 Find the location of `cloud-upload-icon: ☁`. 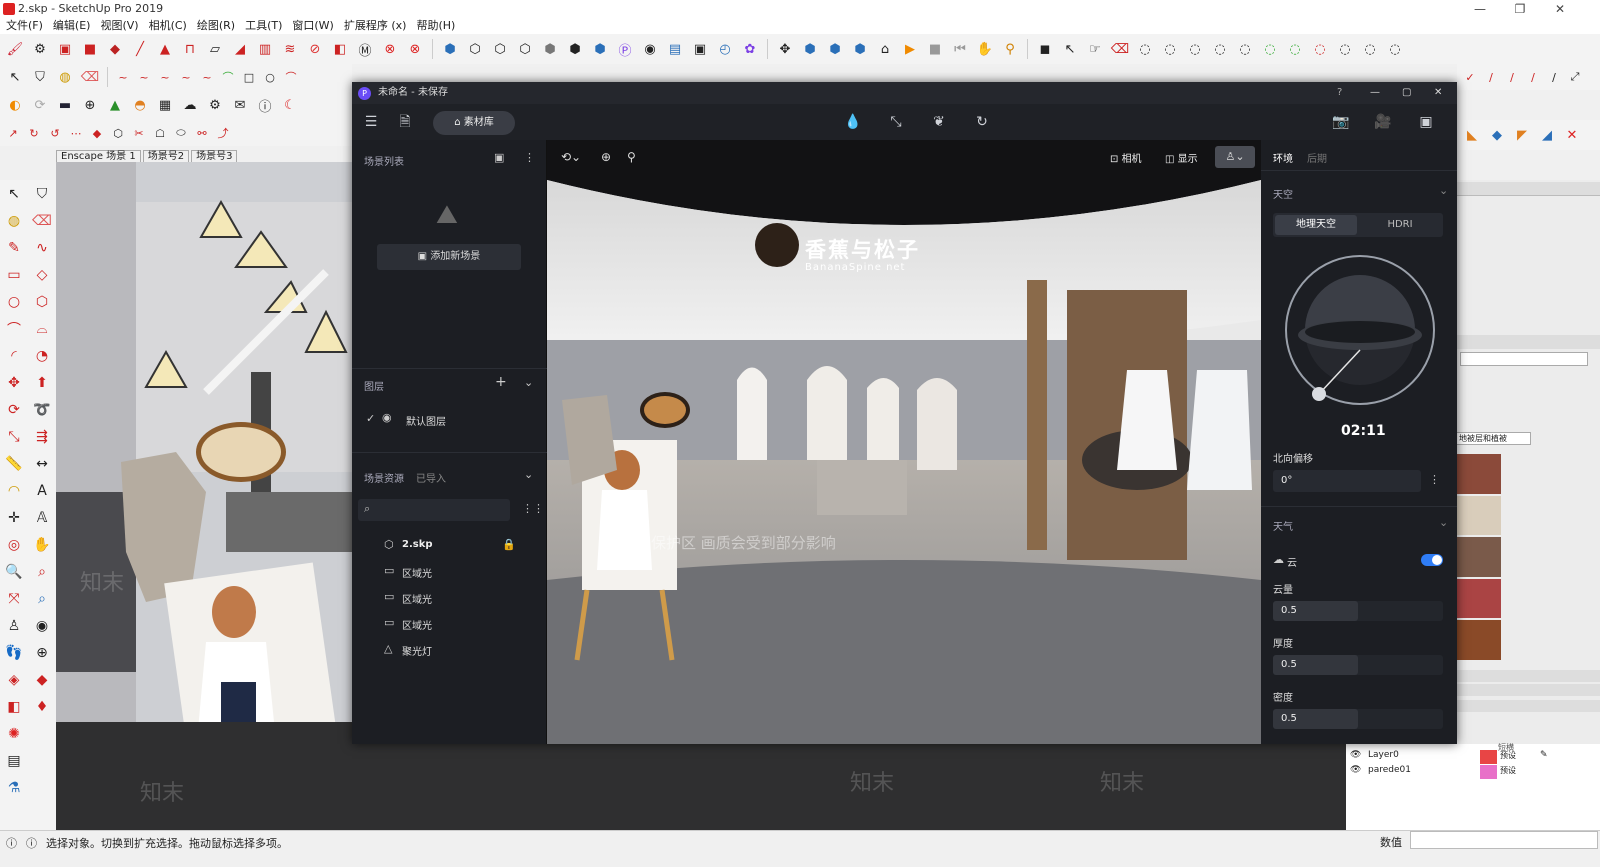

cloud-upload-icon: ☁ is located at coordinates (190, 105).